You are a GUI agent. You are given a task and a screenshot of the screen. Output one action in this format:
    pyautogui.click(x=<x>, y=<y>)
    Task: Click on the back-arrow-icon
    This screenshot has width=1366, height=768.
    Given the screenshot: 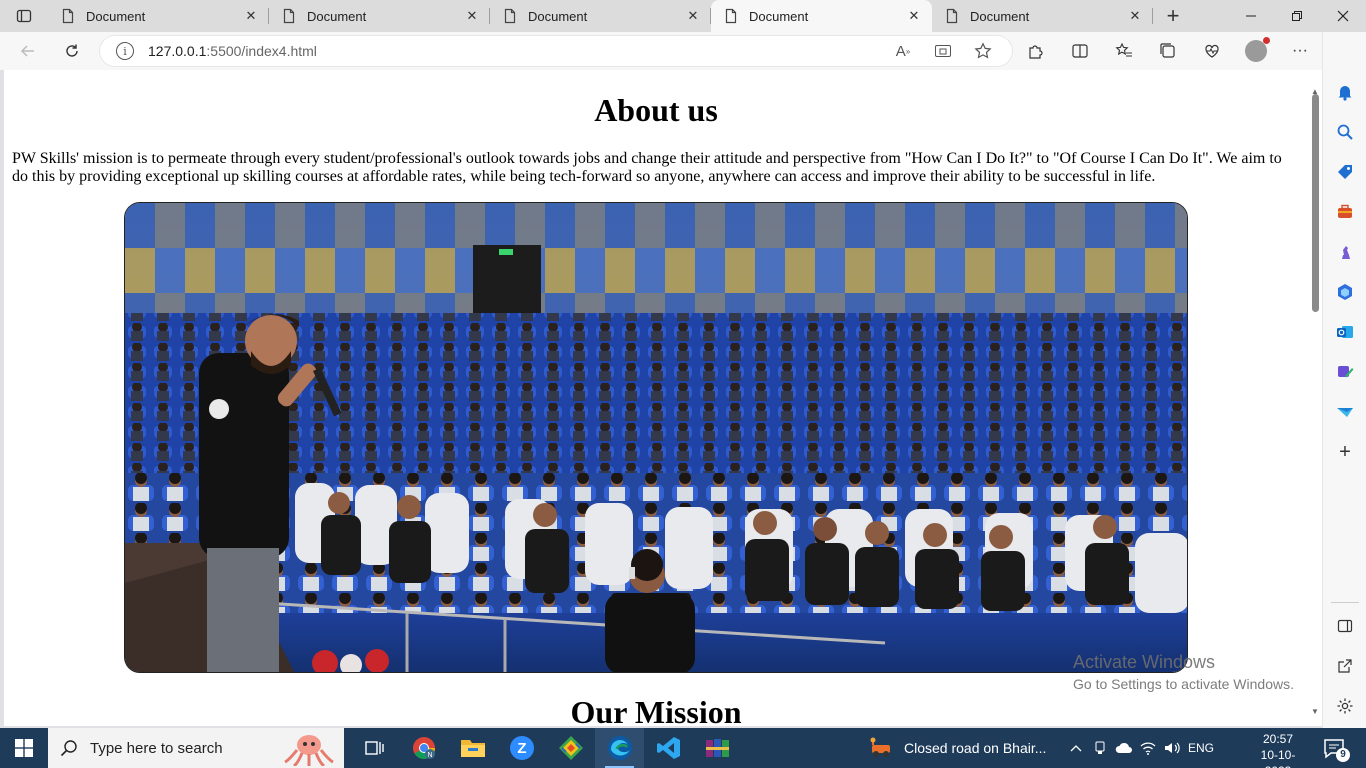 What is the action you would take?
    pyautogui.click(x=27, y=51)
    